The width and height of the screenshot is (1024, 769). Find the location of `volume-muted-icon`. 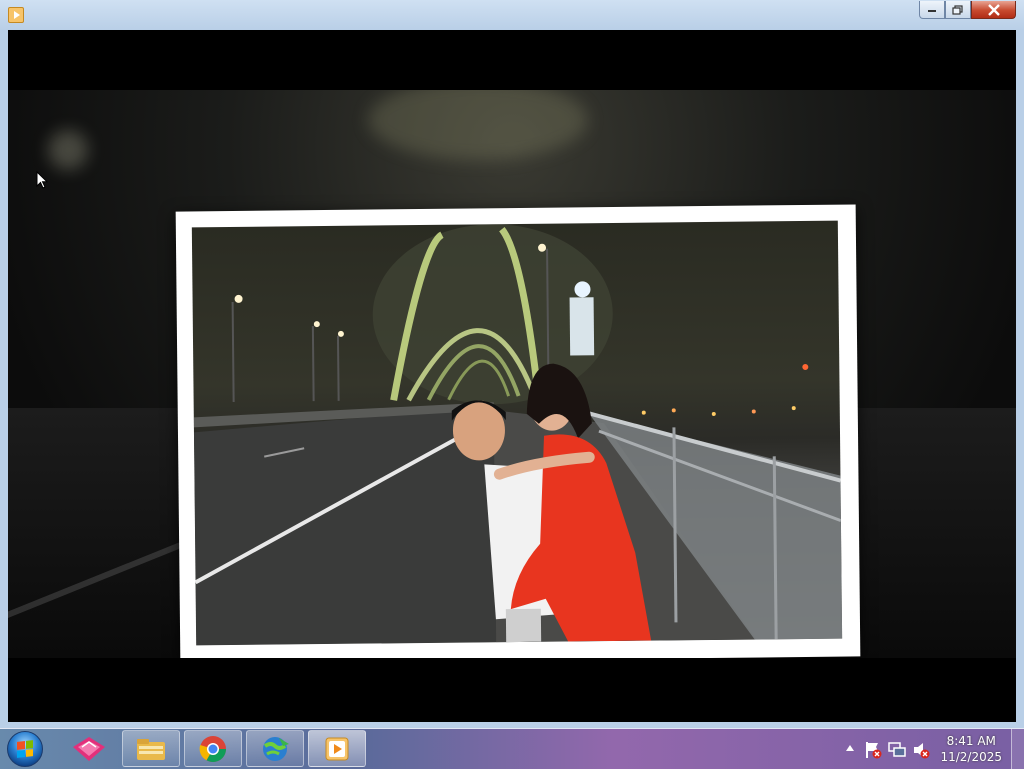

volume-muted-icon is located at coordinates (921, 750).